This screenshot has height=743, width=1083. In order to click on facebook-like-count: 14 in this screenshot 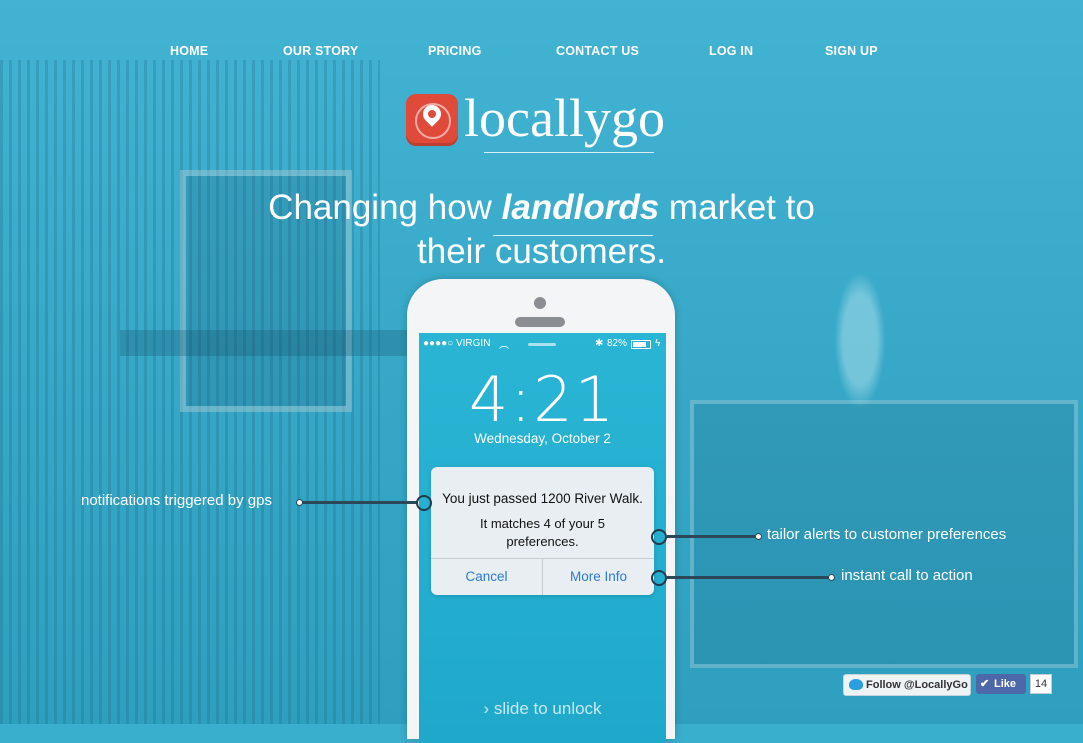, I will do `click(1041, 684)`.